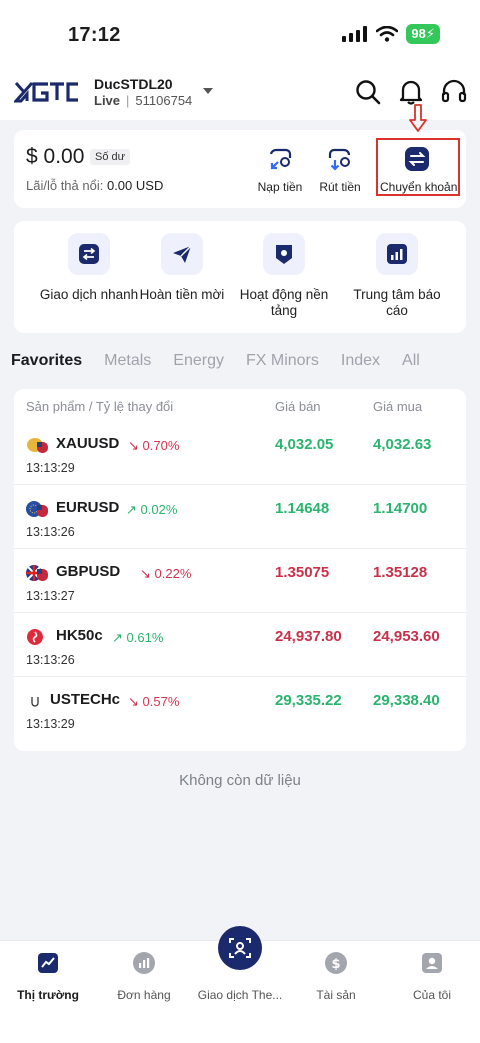 Image resolution: width=480 pixels, height=1043 pixels. What do you see at coordinates (159, 509) in the screenshot?
I see `change-value: 0.02%` at bounding box center [159, 509].